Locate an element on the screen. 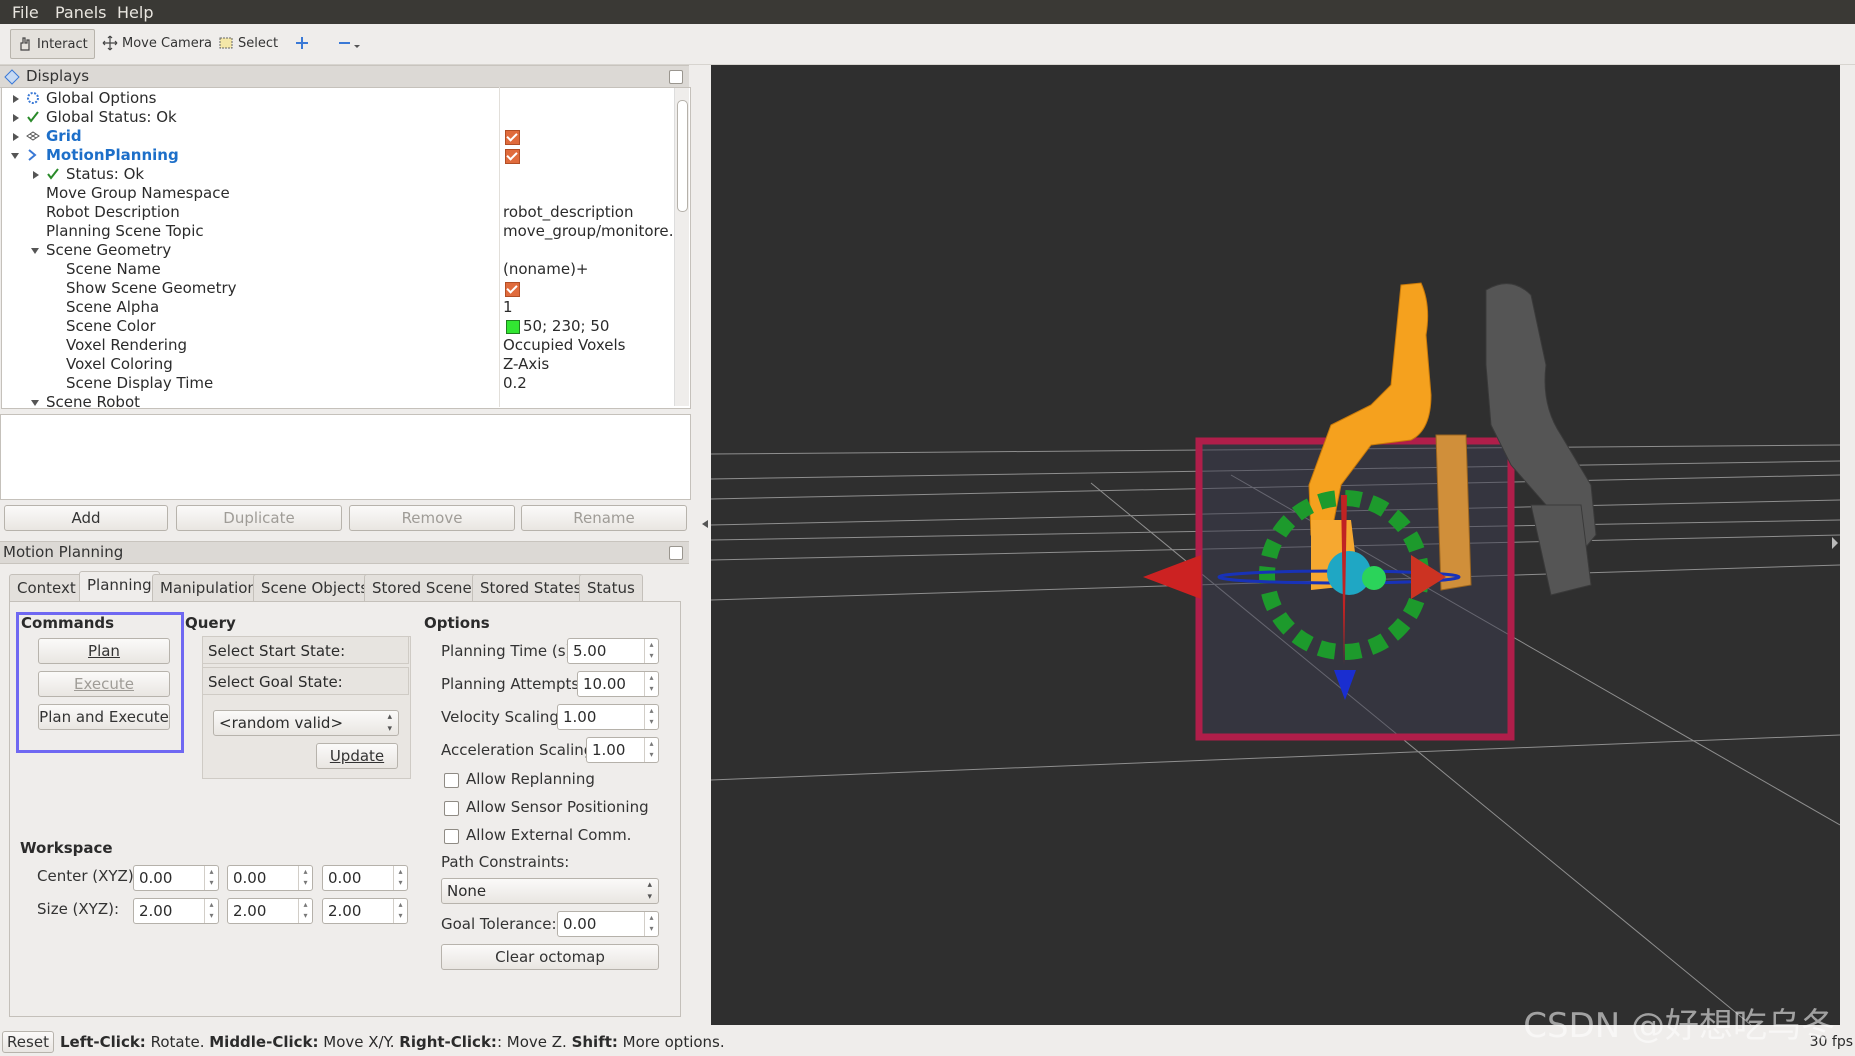 The image size is (1855, 1056). execute-button: Execute is located at coordinates (104, 684).